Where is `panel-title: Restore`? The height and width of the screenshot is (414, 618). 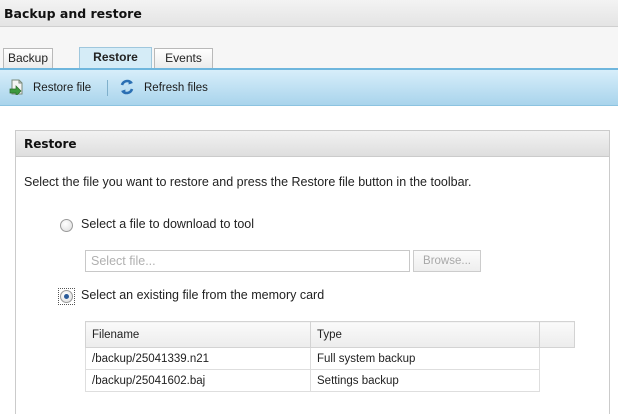
panel-title: Restore is located at coordinates (50, 144).